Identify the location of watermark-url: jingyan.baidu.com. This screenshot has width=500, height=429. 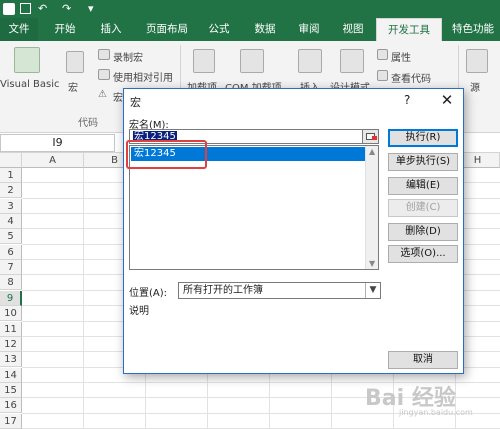
(436, 412).